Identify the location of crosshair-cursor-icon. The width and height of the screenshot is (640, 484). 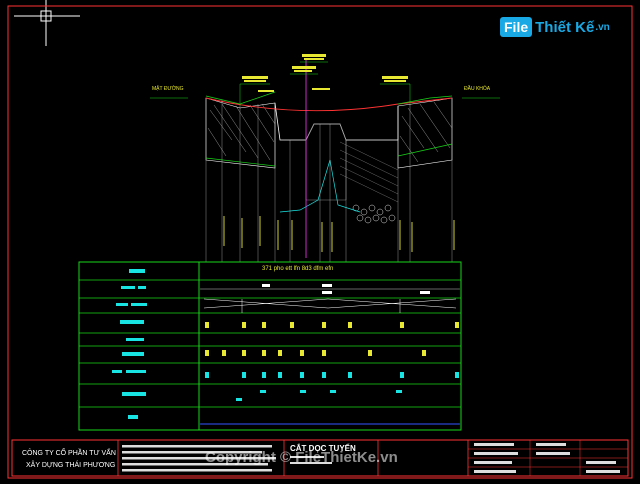
(47, 23).